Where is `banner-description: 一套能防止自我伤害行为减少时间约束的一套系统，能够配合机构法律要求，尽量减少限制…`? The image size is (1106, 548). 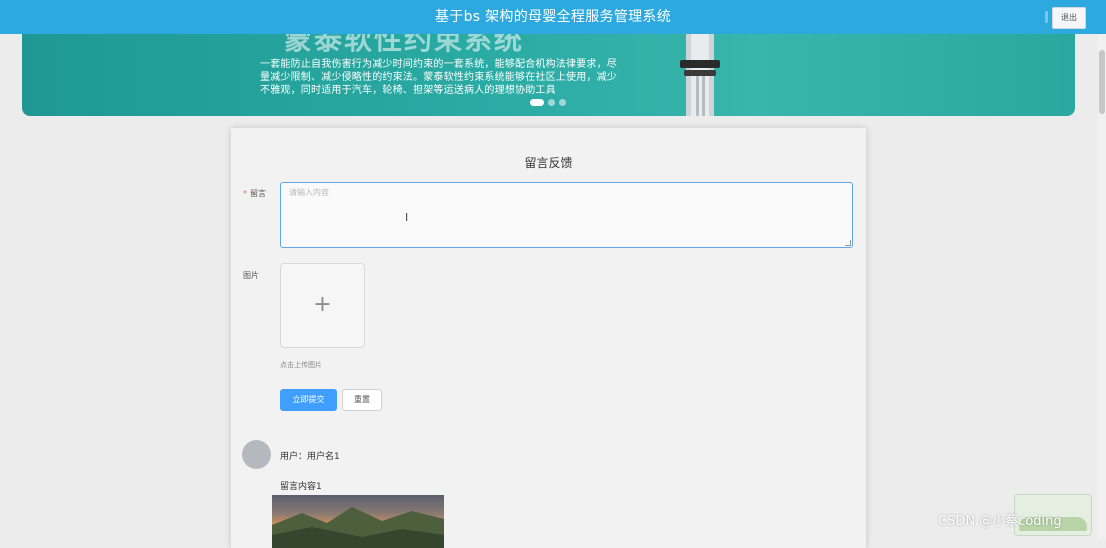
banner-description: 一套能防止自我伤害行为减少时间约束的一套系统，能够配合机构法律要求，尽量减少限制… is located at coordinates (438, 77).